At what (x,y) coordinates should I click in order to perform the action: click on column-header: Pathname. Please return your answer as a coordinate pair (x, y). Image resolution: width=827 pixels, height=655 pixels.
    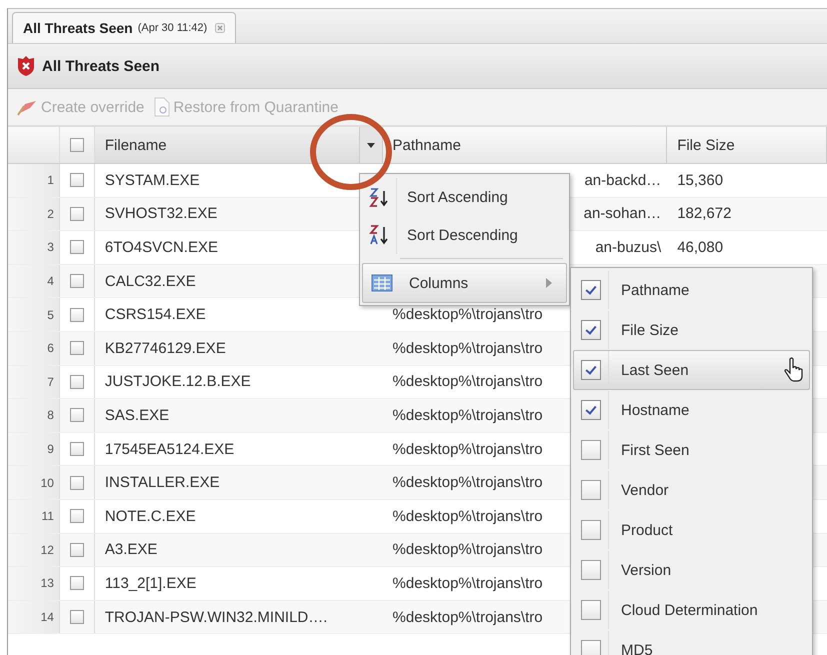
    Looking at the image, I should click on (525, 145).